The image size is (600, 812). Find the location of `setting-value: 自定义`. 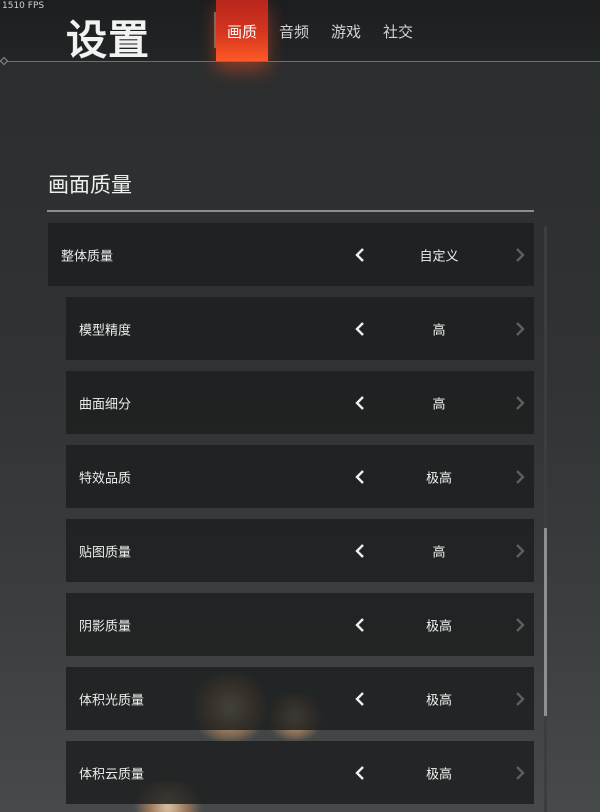

setting-value: 自定义 is located at coordinates (439, 256).